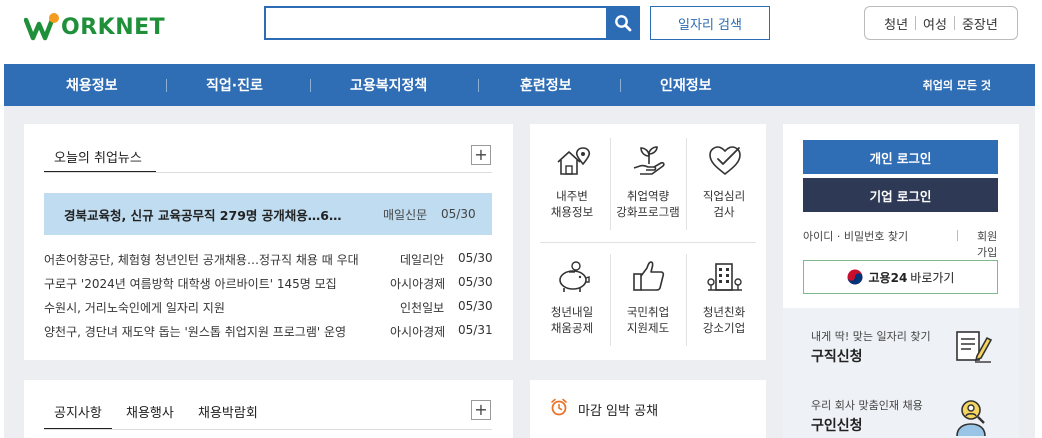  What do you see at coordinates (648, 212) in the screenshot?
I see `service-label-line: 강화프로그램` at bounding box center [648, 212].